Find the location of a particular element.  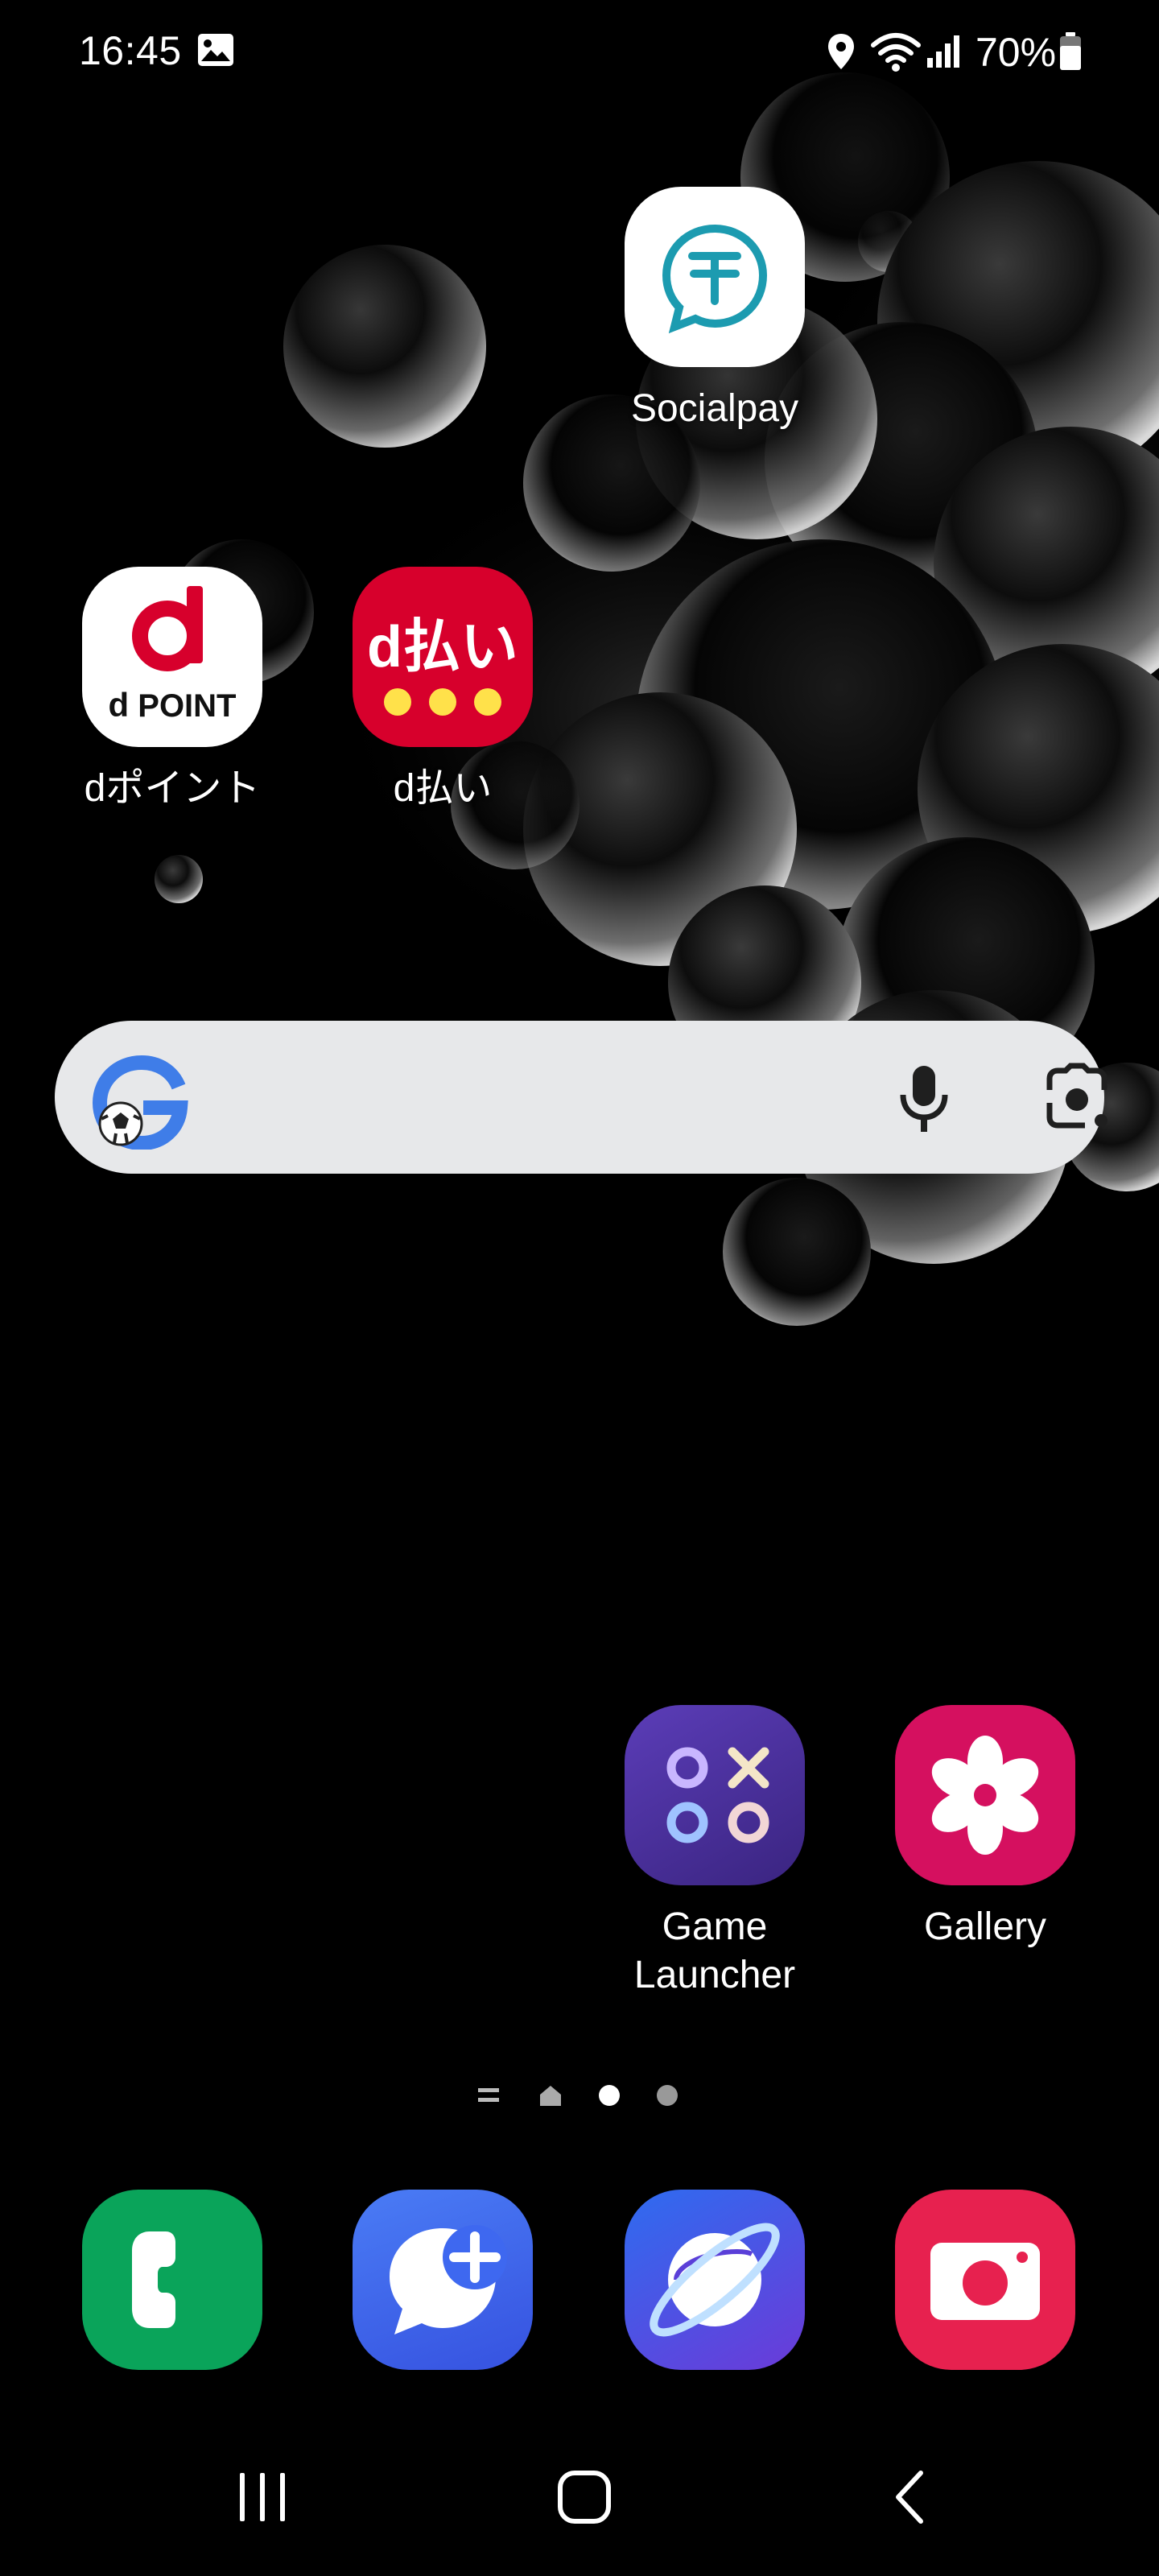

camera-icon is located at coordinates (985, 2280).